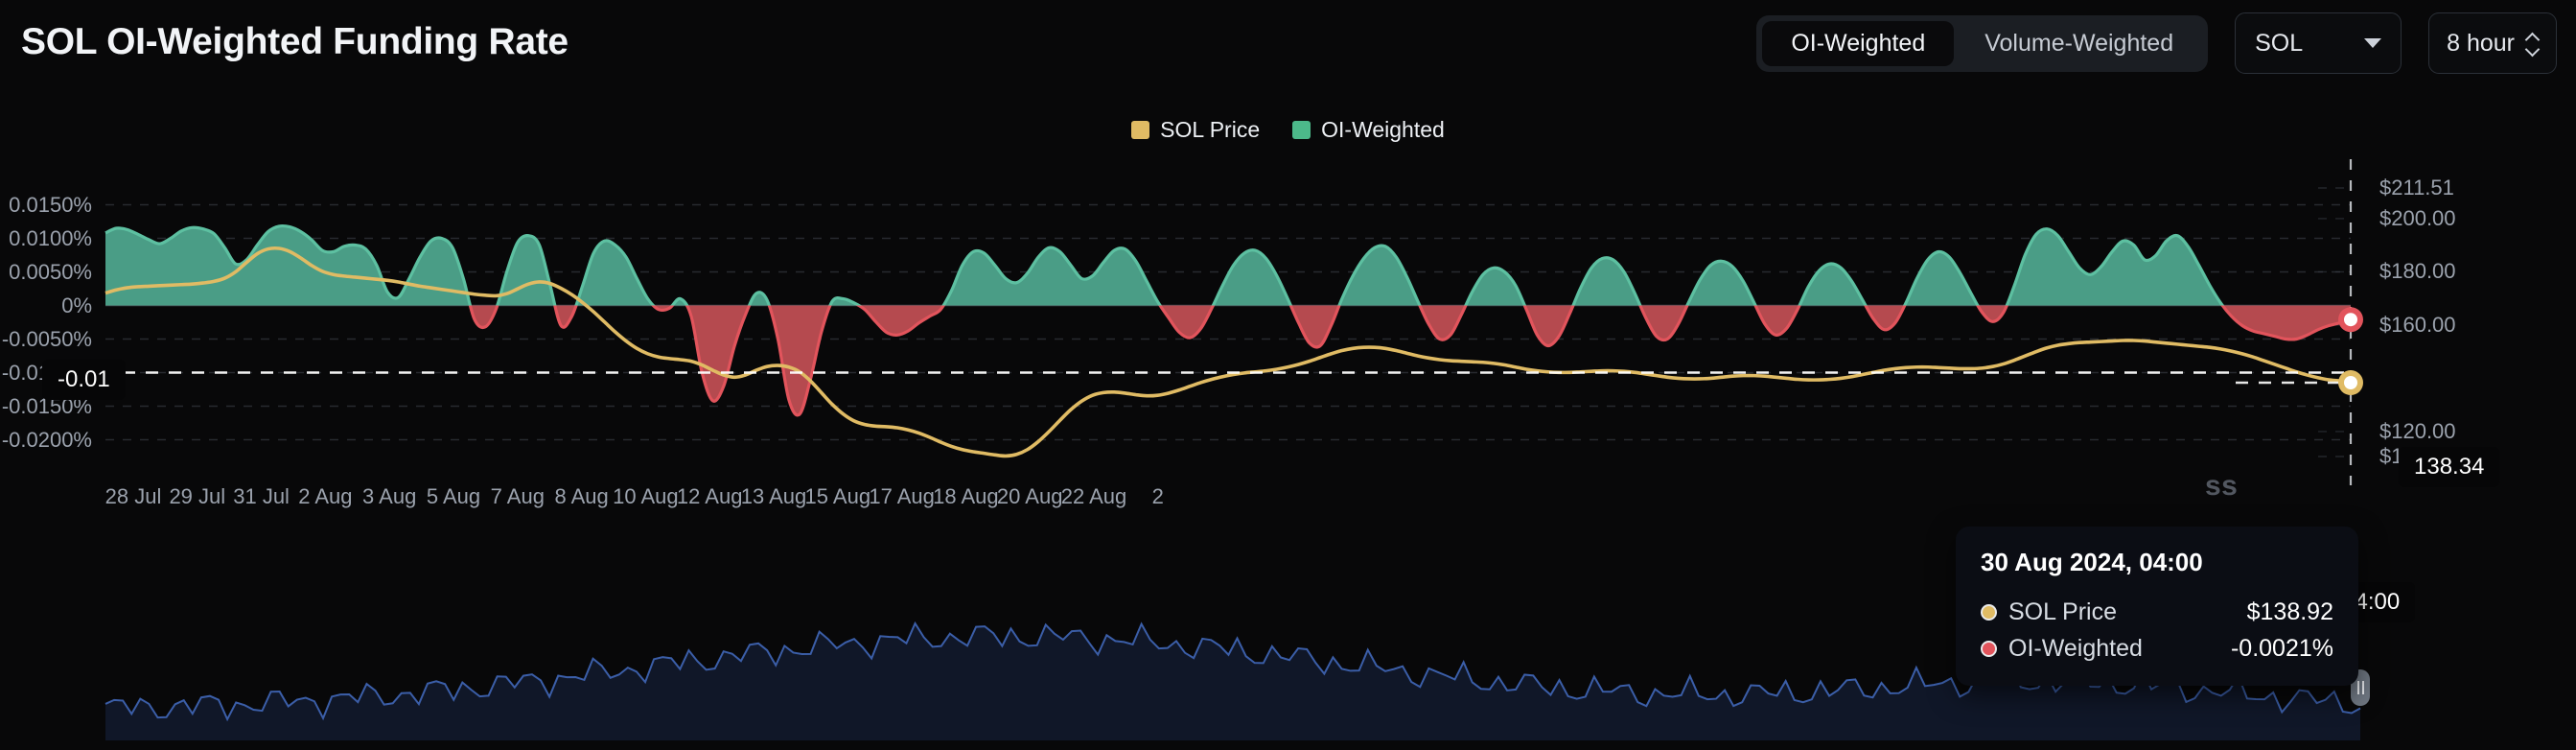 This screenshot has width=2576, height=750. I want to click on x-axis-tick: 17 Aug, so click(902, 496).